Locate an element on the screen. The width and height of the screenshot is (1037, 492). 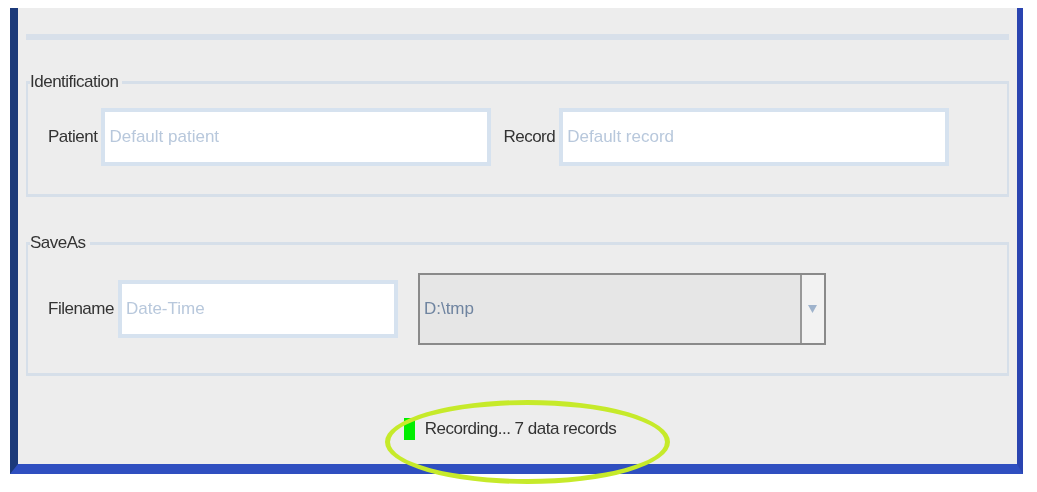
field-label: Filename is located at coordinates (81, 309).